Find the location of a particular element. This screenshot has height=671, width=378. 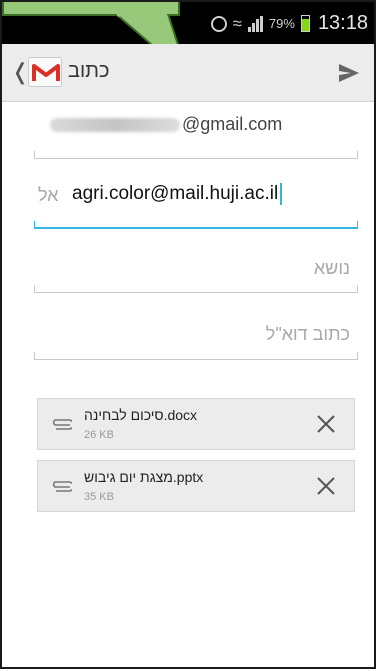

back-chevron-icon: ❬ is located at coordinates (20, 72).